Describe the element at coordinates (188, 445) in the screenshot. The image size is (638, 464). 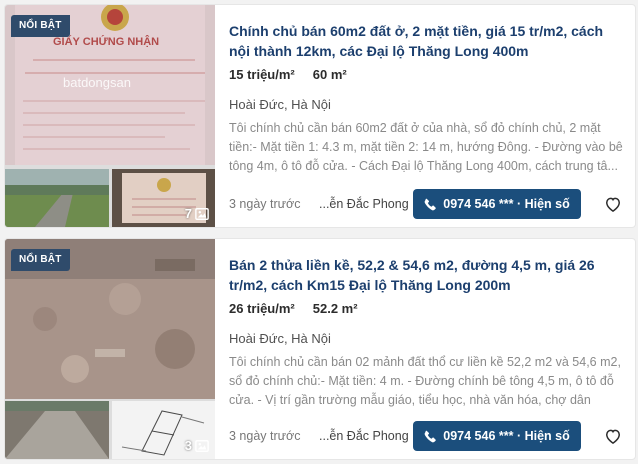
I see `photo-count-number: 3` at that location.